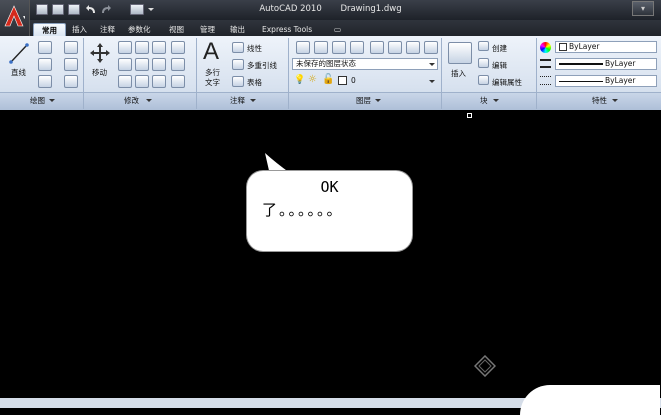 The image size is (661, 415). Describe the element at coordinates (159, 81) in the screenshot. I see `offset-icon` at that location.